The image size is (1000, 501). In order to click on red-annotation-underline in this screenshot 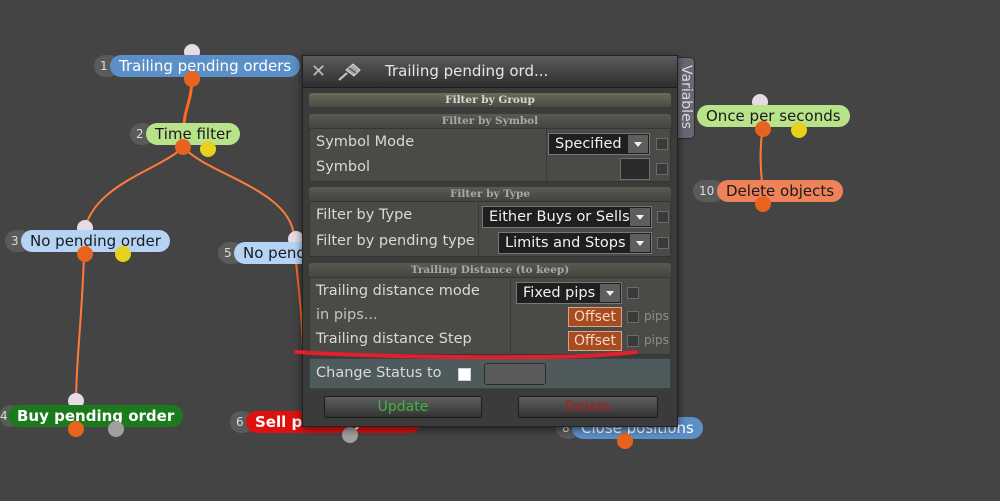, I will do `click(466, 355)`.